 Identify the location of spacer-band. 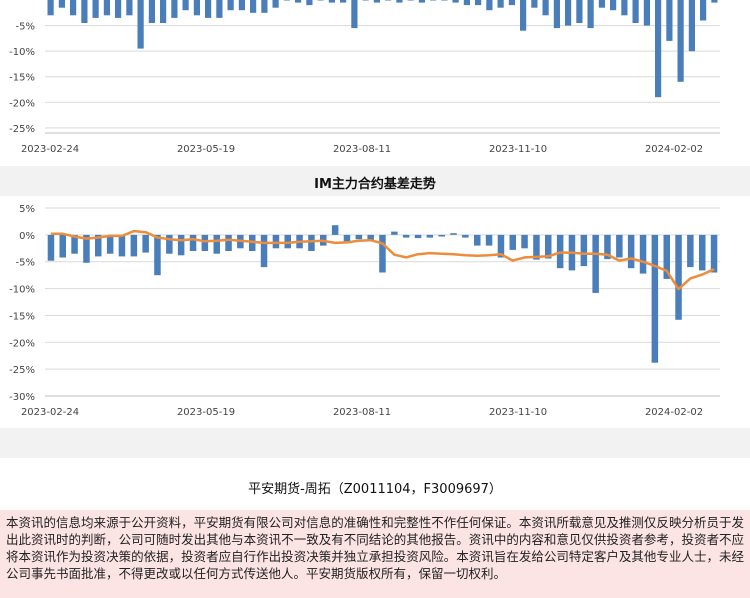
(375, 443).